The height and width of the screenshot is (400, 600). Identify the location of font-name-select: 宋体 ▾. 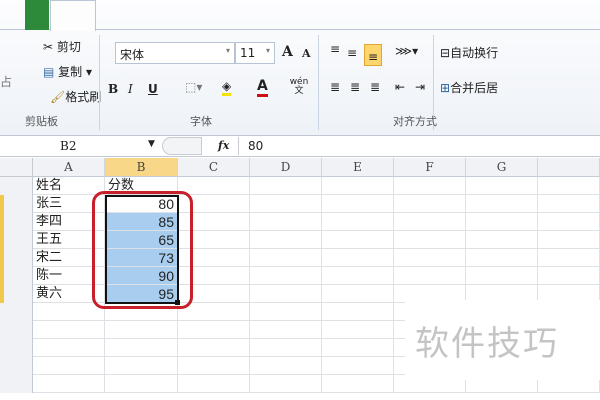
(175, 53).